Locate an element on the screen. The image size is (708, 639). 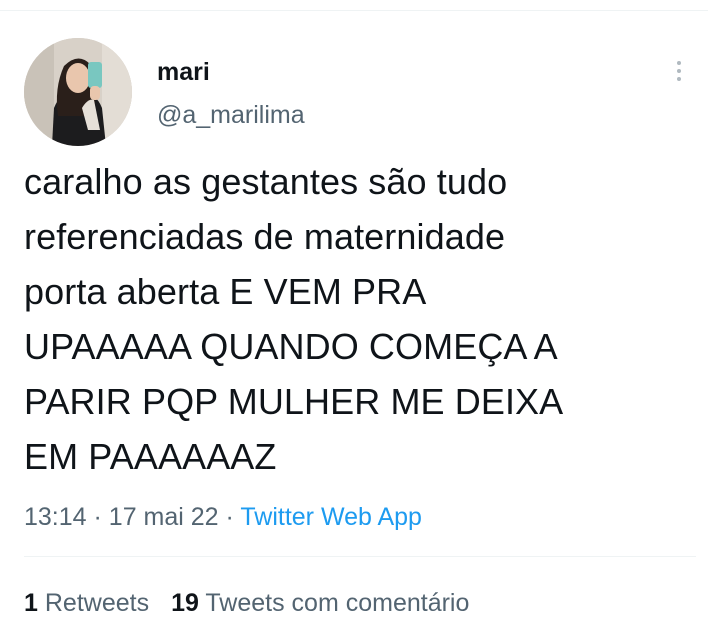
stats-divider is located at coordinates (360, 556).